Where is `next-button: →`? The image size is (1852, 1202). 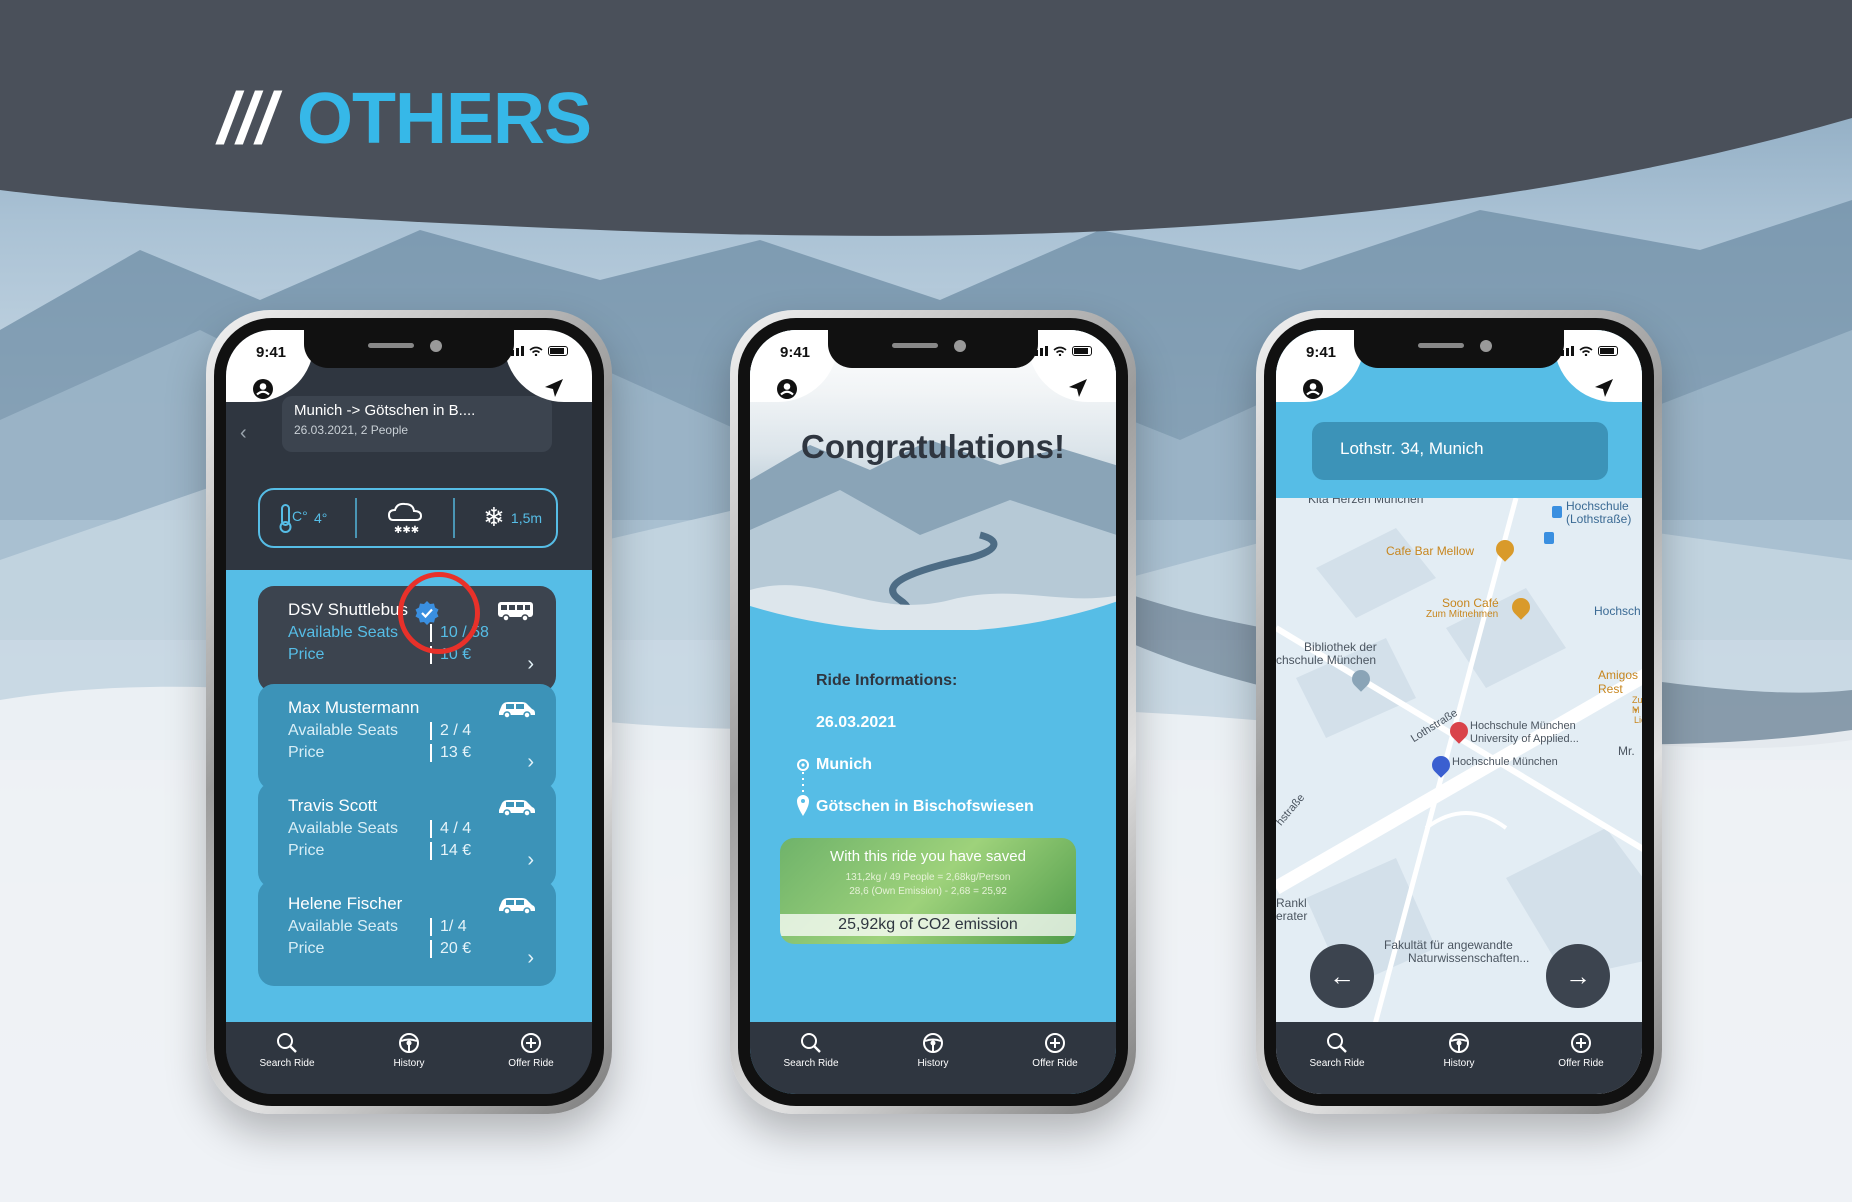 next-button: → is located at coordinates (1578, 976).